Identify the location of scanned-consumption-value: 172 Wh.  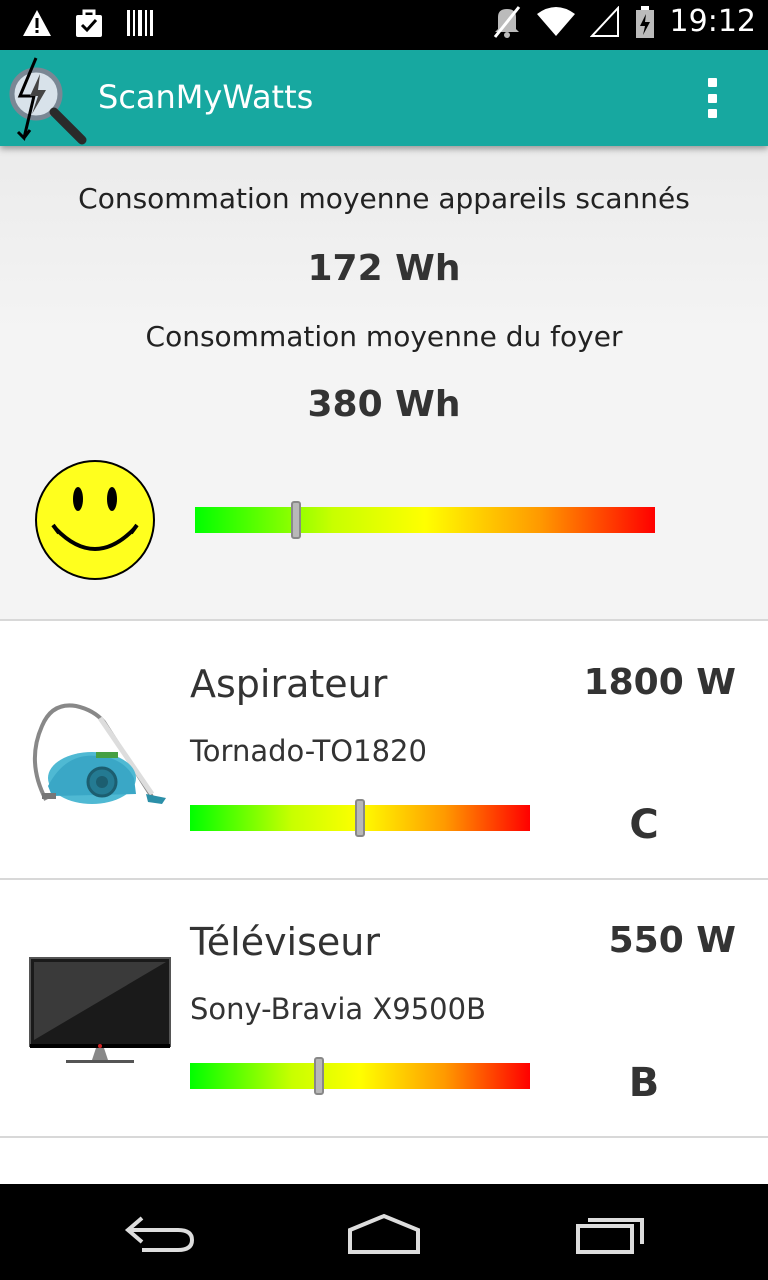
(384, 268).